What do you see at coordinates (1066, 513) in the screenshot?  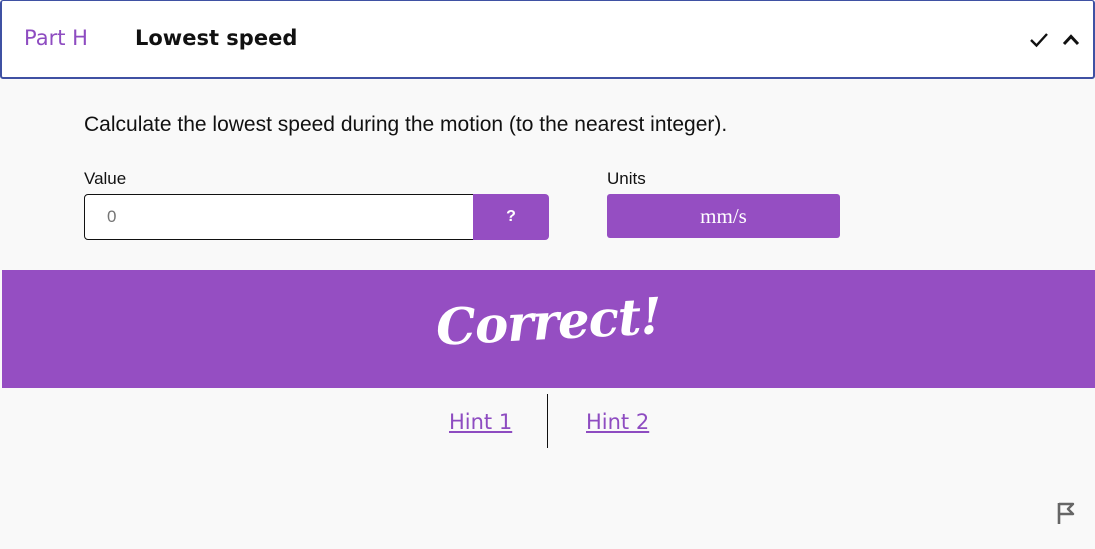 I see `flag-icon` at bounding box center [1066, 513].